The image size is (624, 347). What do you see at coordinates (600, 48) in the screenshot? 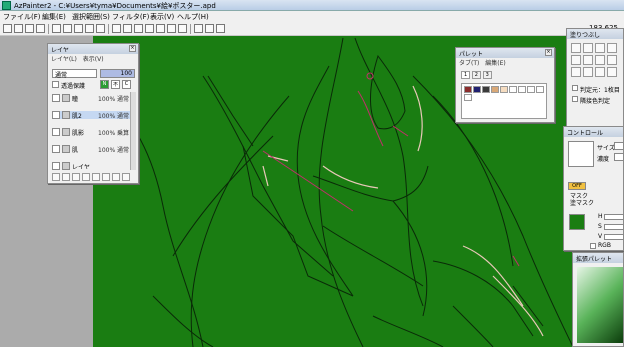
I see `airbrush-tool-icon` at bounding box center [600, 48].